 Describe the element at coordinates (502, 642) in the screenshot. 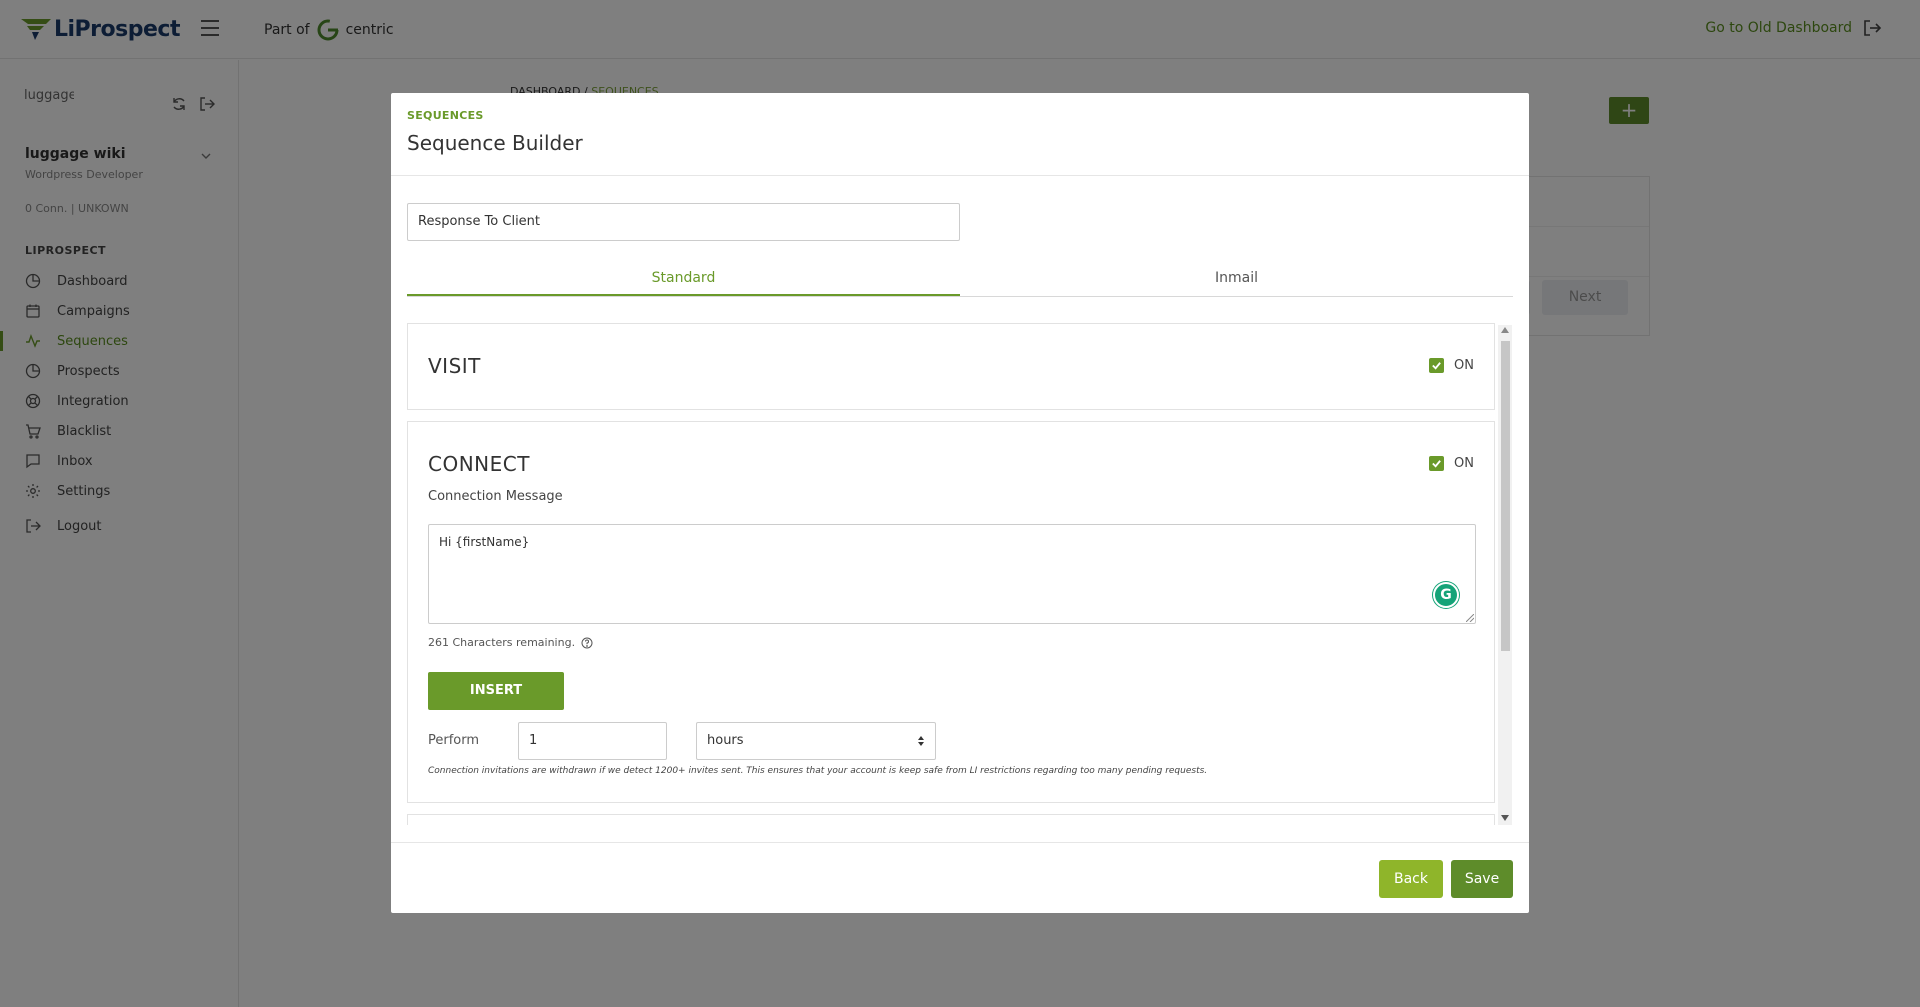

I see `characters-remaining-text: 261 Characters remaining.` at that location.